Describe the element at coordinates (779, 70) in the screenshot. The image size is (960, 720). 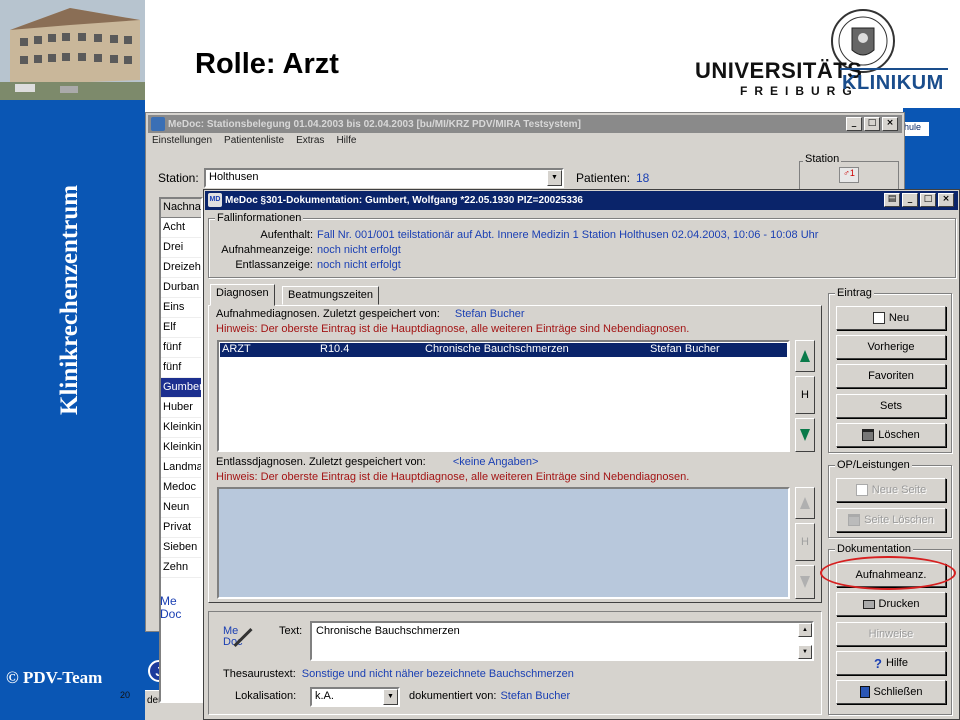
I see `logo-line1: UNIVERSITÄTS` at that location.